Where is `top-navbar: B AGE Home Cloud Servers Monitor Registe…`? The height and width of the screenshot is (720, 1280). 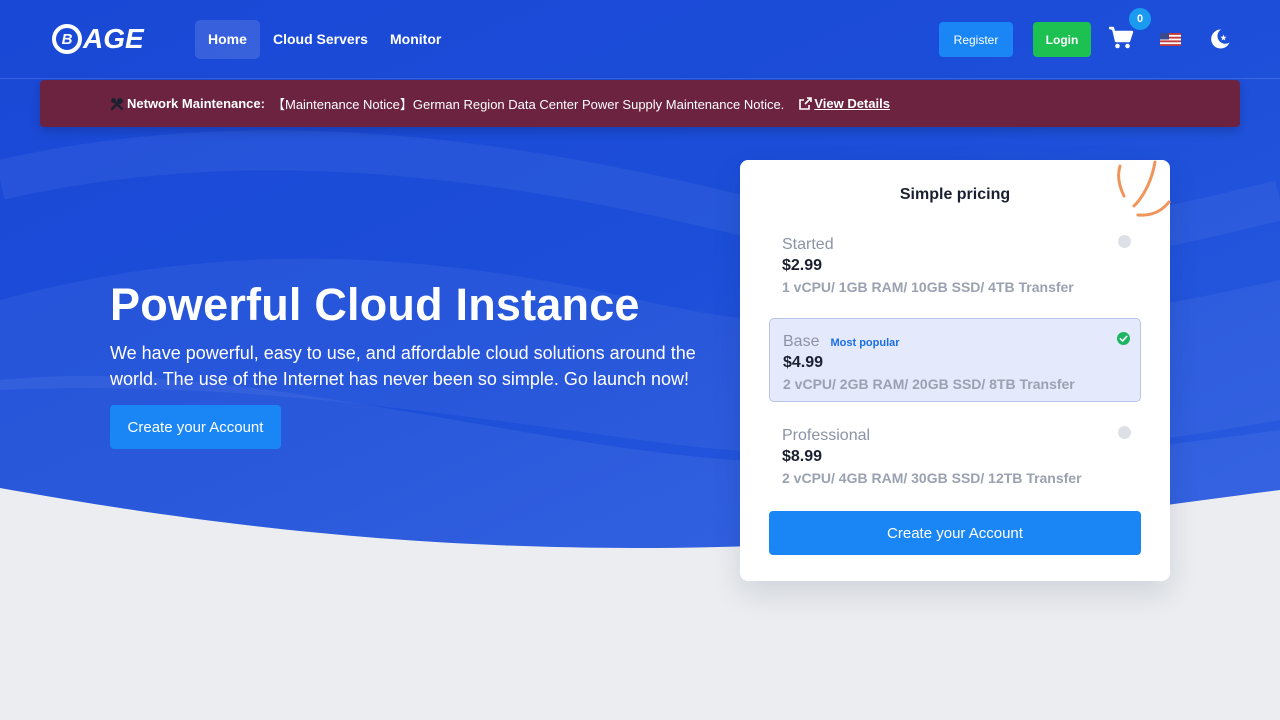 top-navbar: B AGE Home Cloud Servers Monitor Registe… is located at coordinates (640, 39).